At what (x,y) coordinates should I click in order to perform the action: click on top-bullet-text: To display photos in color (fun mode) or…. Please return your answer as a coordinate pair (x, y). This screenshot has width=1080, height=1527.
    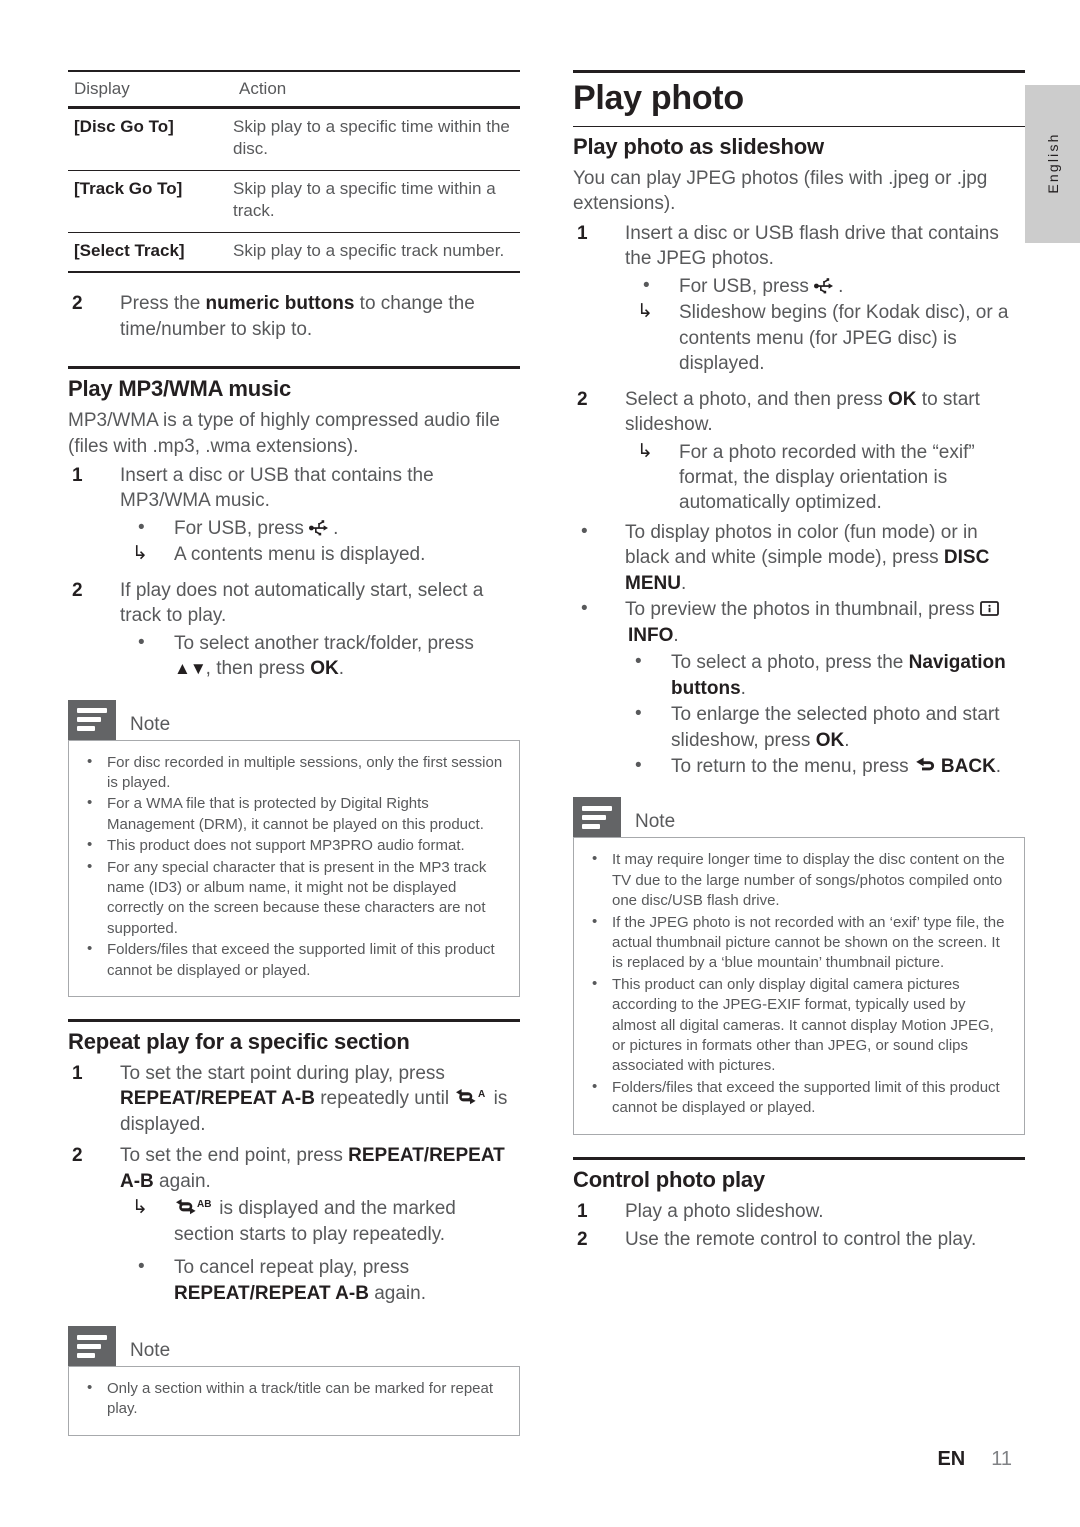
    Looking at the image, I should click on (801, 545).